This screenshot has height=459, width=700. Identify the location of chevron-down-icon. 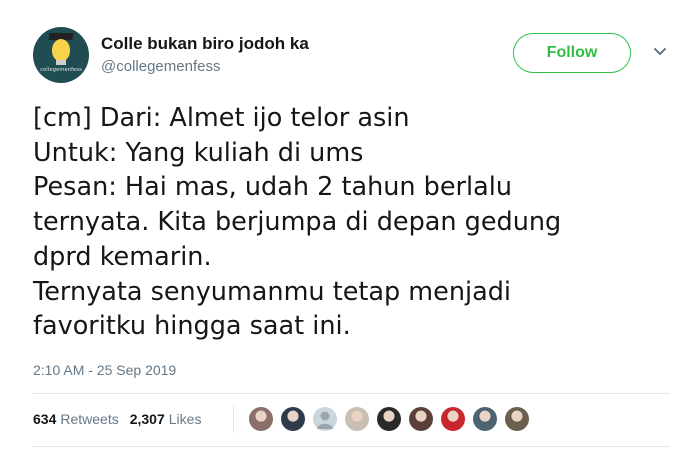
(660, 52).